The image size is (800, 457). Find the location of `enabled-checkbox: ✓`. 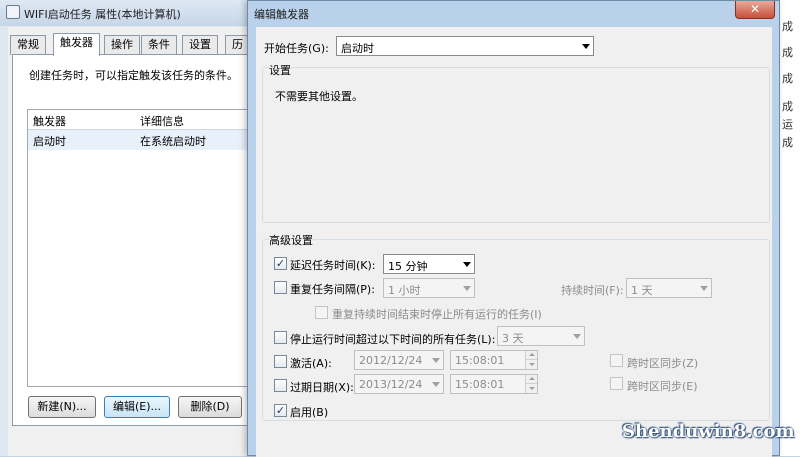

enabled-checkbox: ✓ is located at coordinates (280, 410).